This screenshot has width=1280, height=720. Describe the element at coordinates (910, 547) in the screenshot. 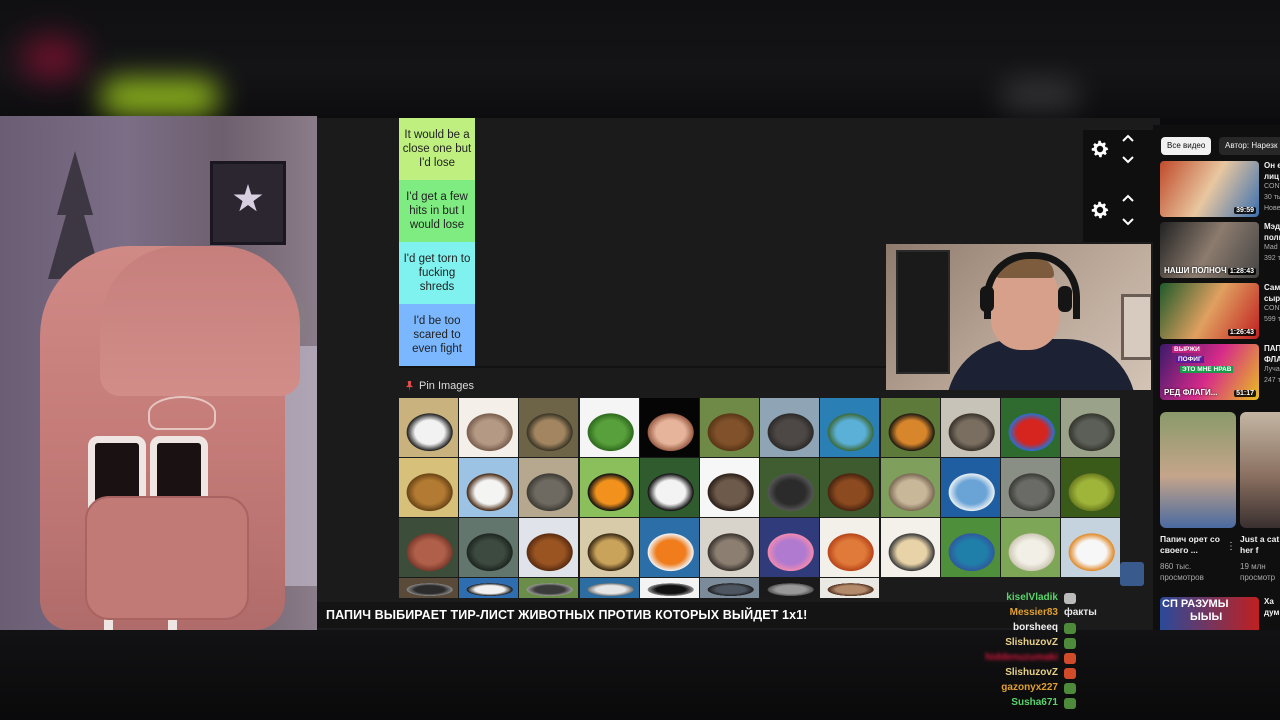

I see `animal-tile-dog` at that location.